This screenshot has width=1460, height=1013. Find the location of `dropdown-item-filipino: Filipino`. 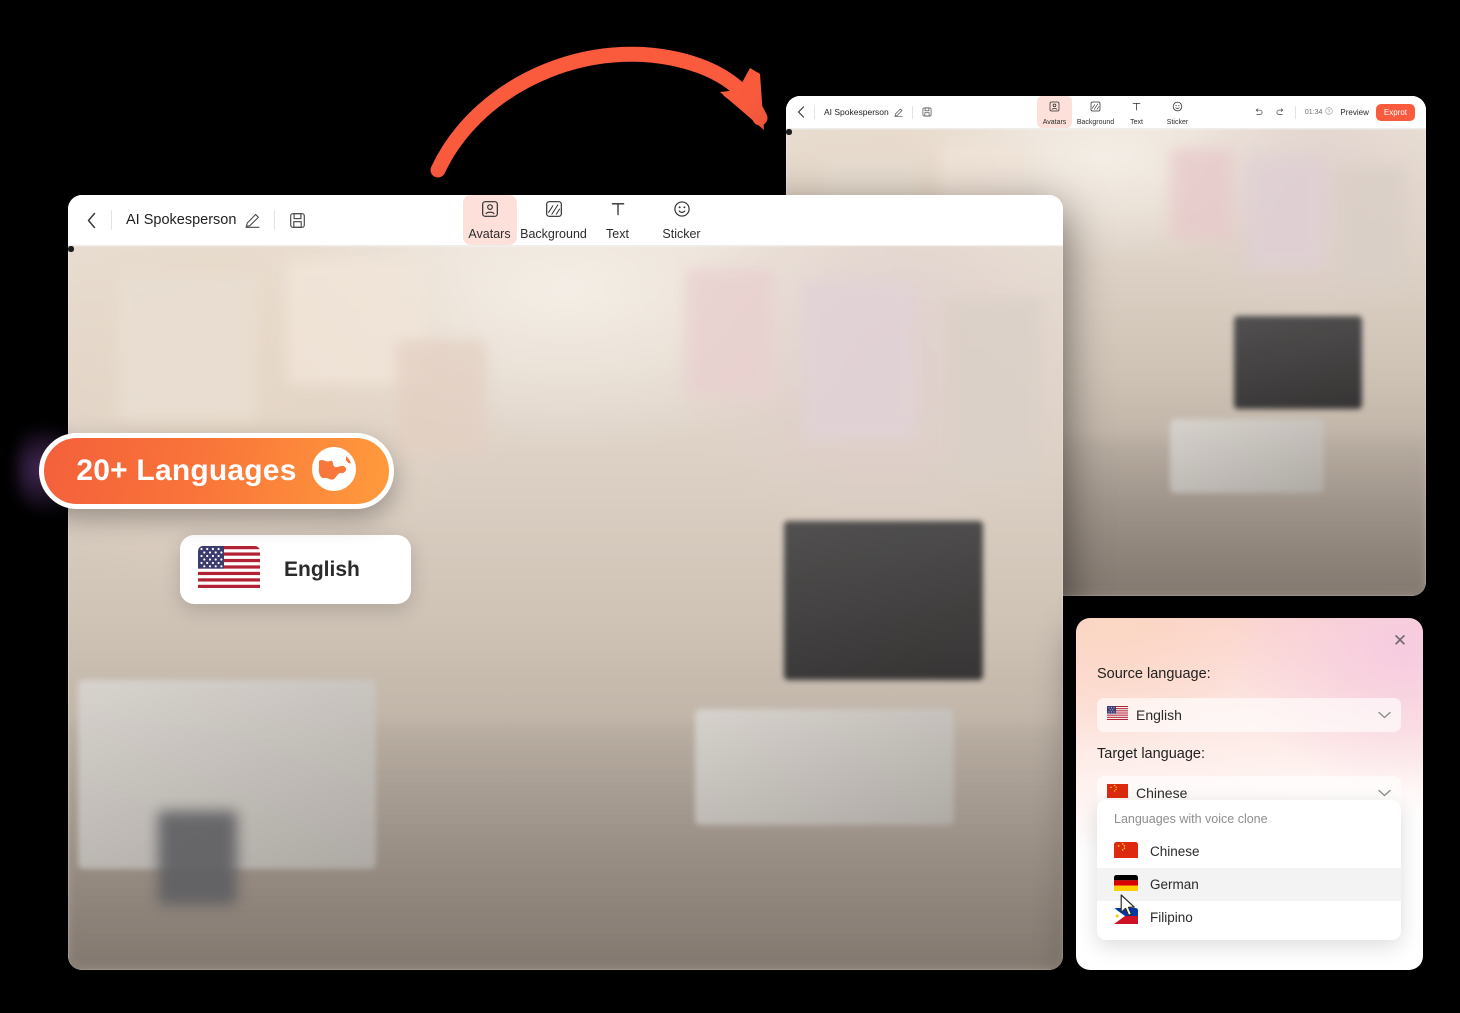

dropdown-item-filipino: Filipino is located at coordinates (1249, 917).